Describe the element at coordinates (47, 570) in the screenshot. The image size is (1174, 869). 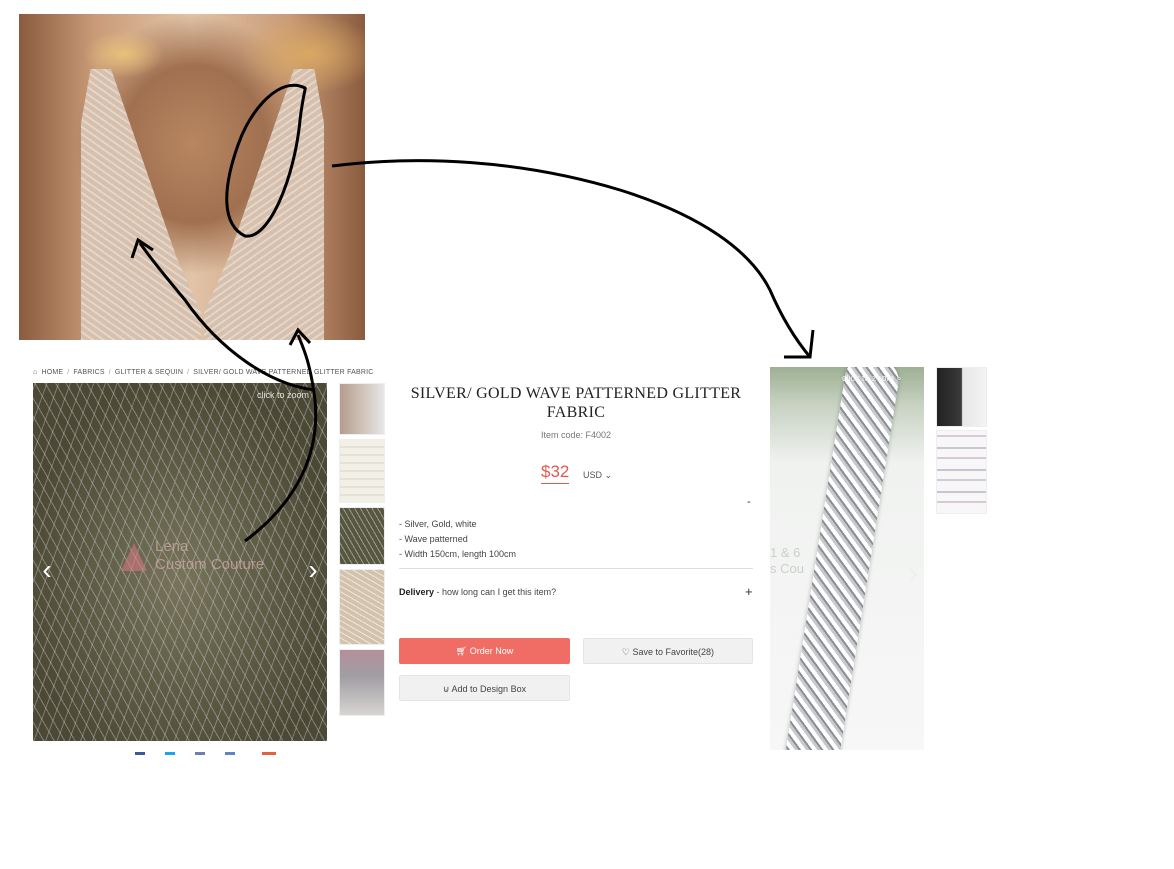
I see `chevron-left-icon: ‹` at that location.